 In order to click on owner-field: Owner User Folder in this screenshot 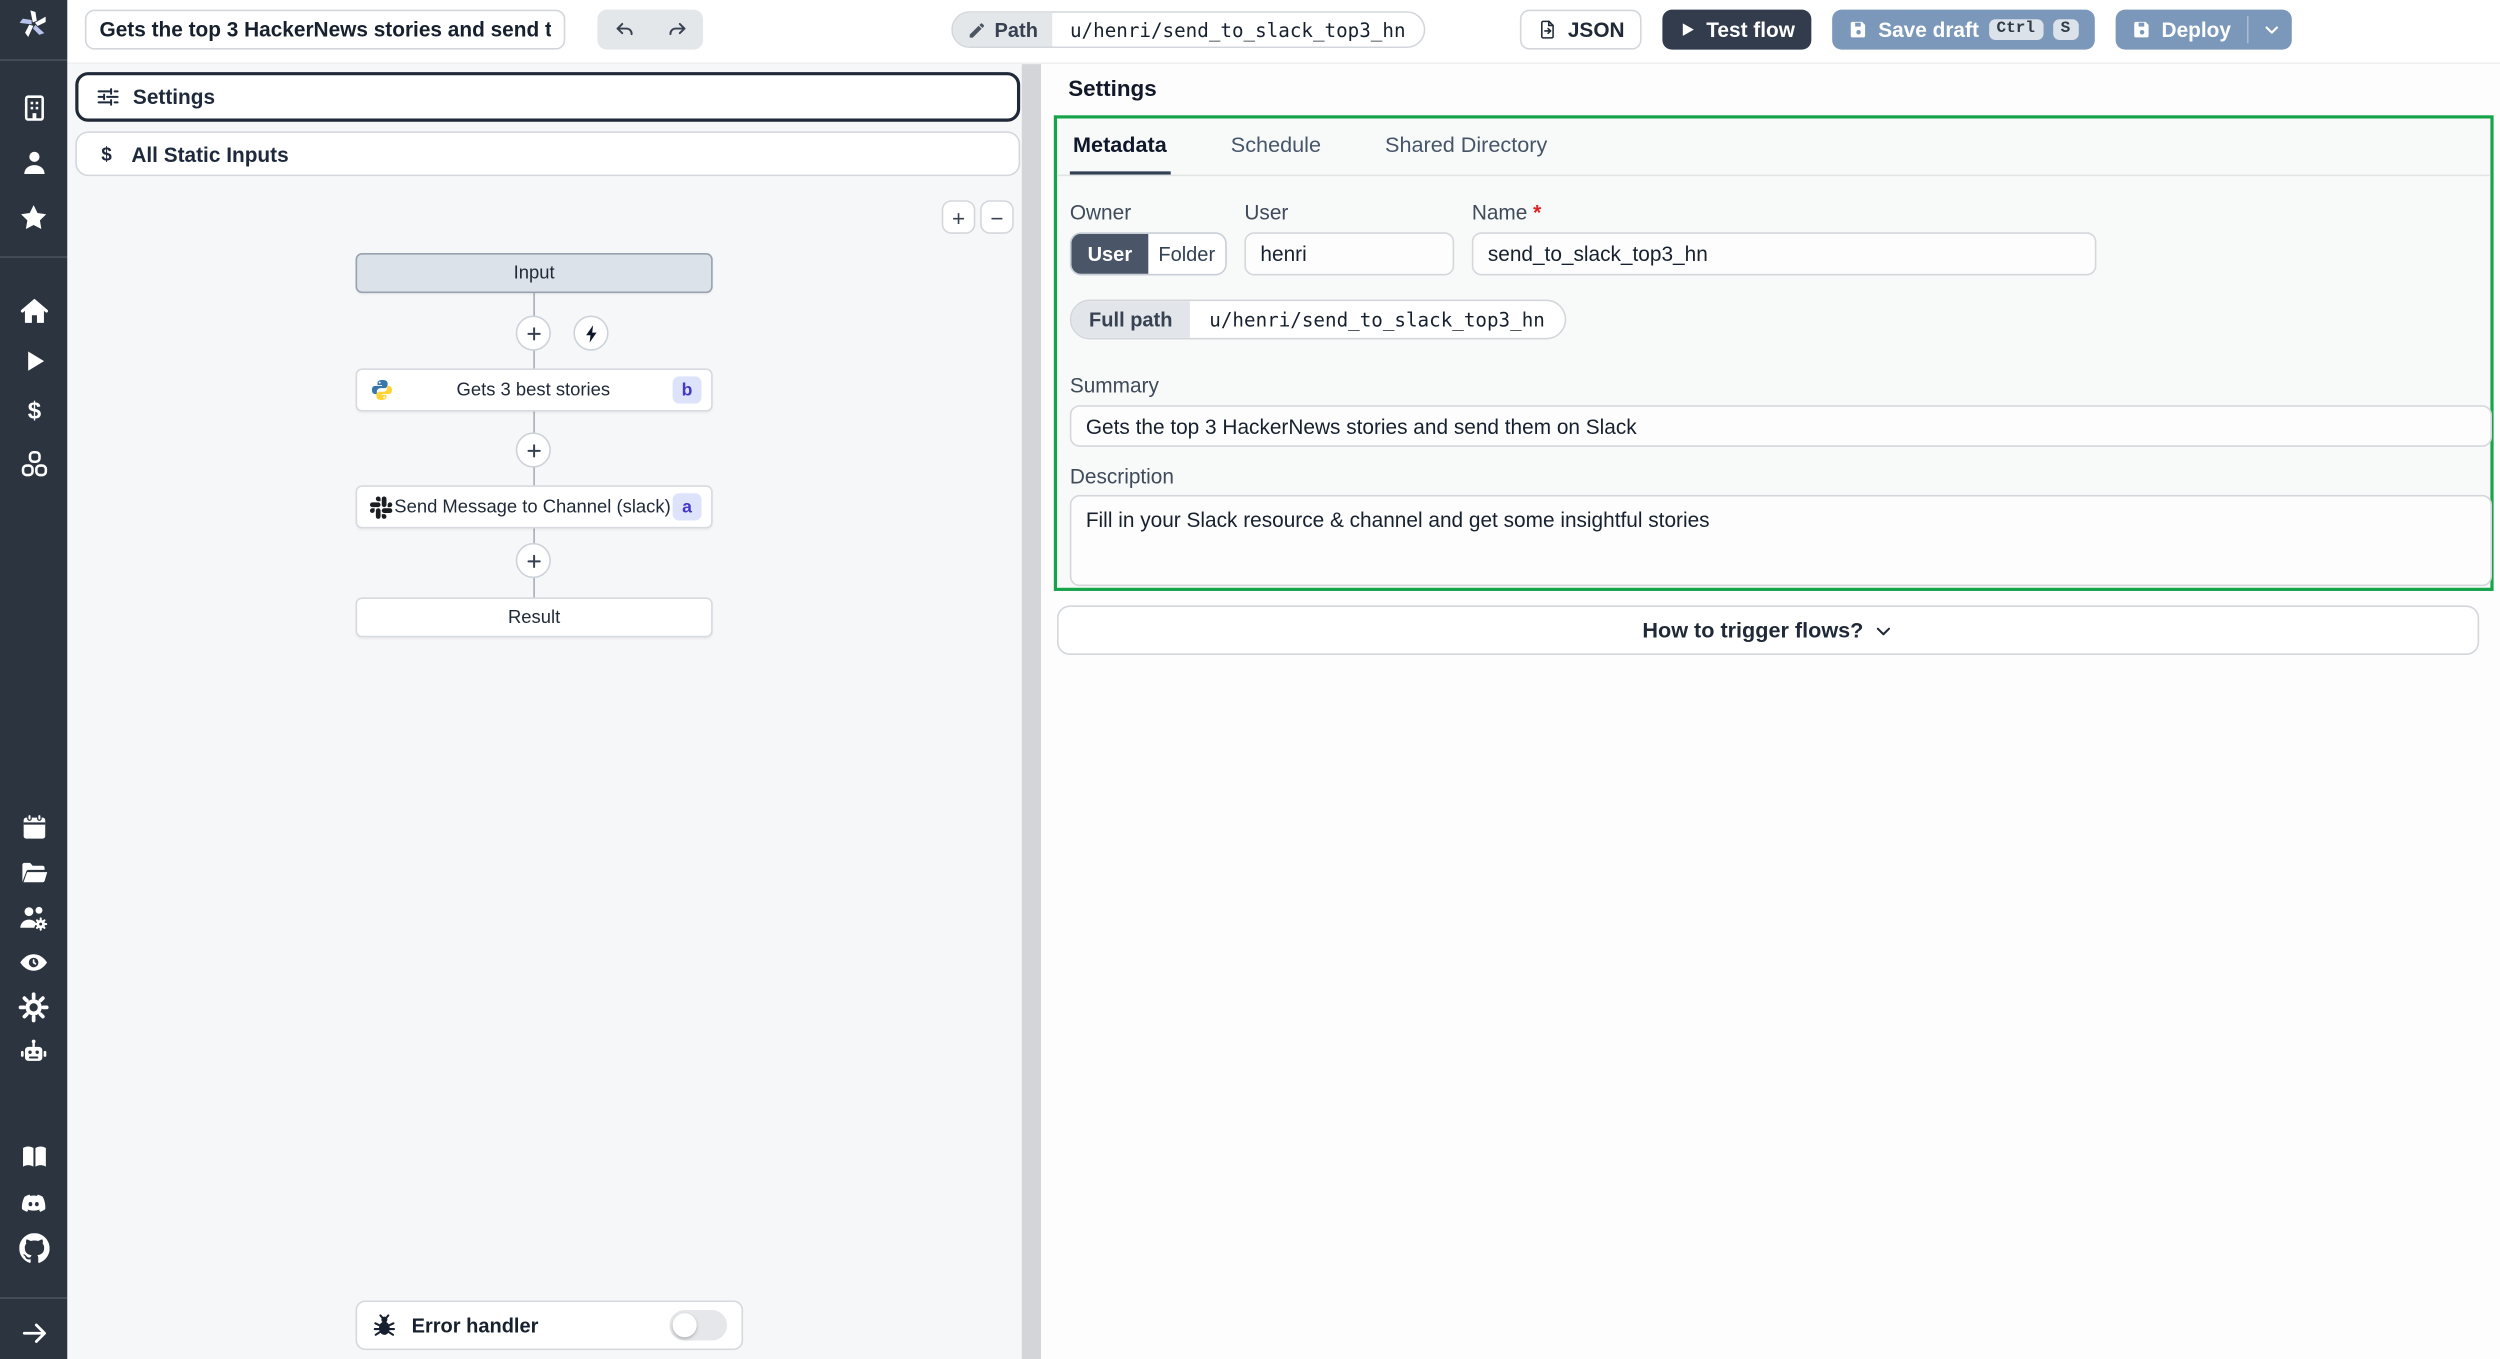, I will do `click(1148, 238)`.